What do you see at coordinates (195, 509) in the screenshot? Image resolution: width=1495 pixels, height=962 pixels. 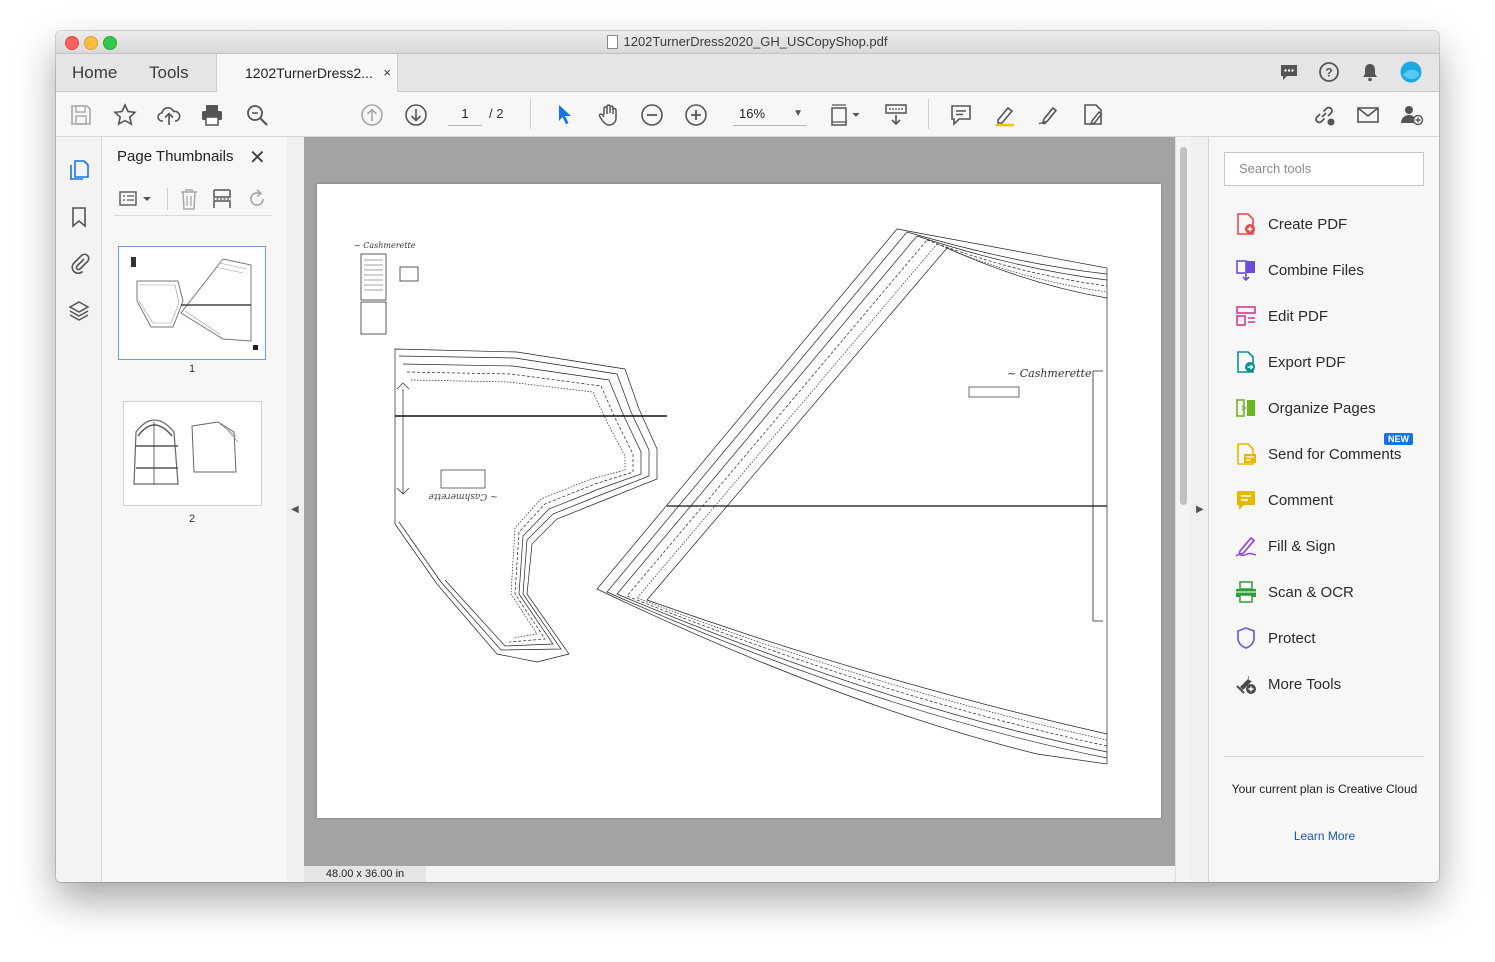 I see `page-thumbnails-panel: Page Thumbnails ✕ 1 2` at bounding box center [195, 509].